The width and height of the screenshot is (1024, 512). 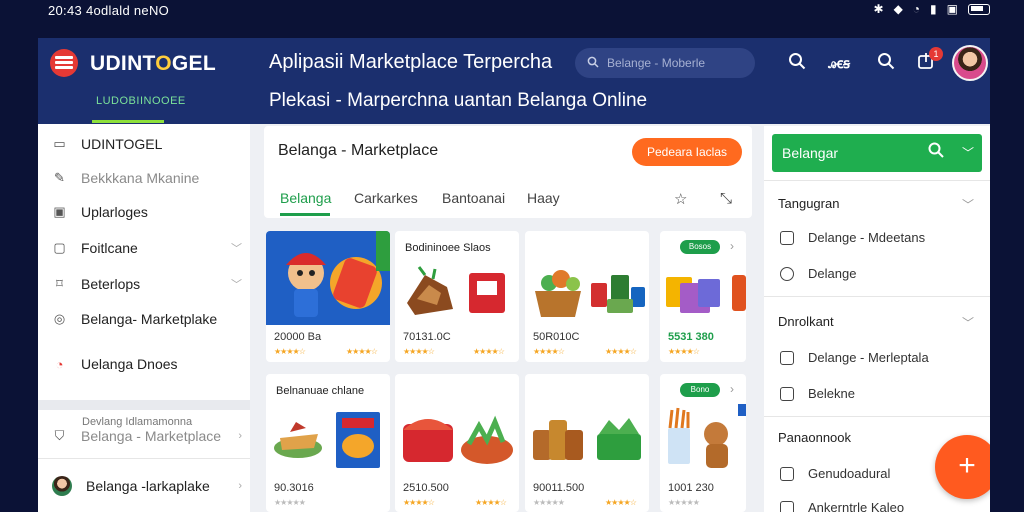 I want to click on brand-name: UDINTOGEL, so click(x=153, y=63).